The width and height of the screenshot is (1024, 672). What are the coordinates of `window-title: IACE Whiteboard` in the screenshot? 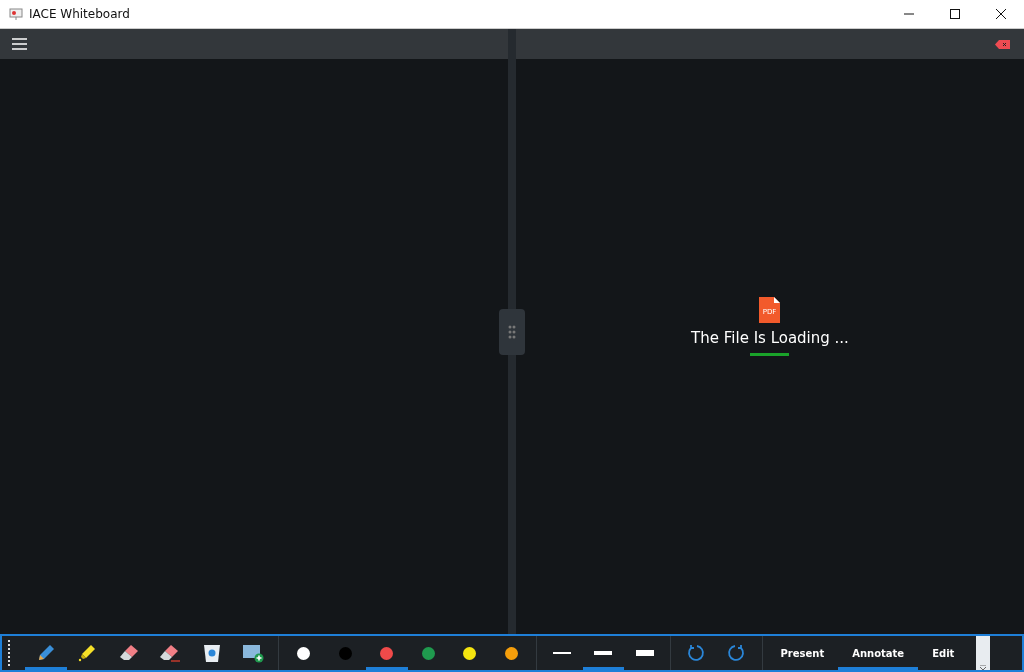 It's located at (80, 14).